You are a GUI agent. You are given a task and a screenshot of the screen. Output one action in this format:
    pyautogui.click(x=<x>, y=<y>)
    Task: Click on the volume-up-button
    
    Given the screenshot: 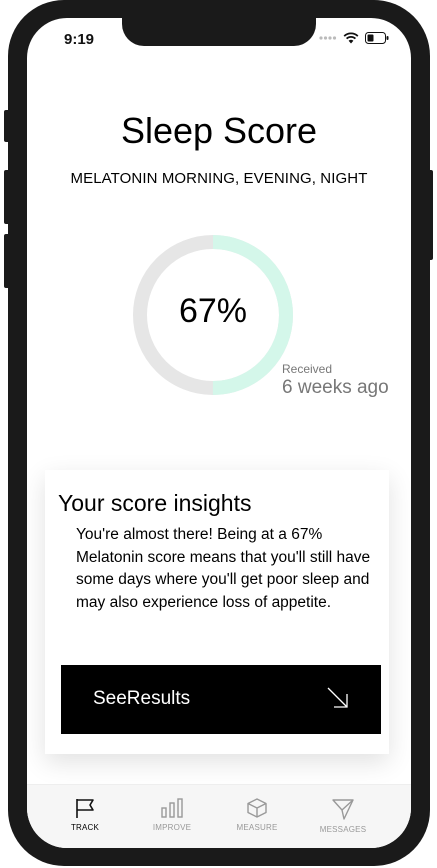 What is the action you would take?
    pyautogui.click(x=7, y=197)
    